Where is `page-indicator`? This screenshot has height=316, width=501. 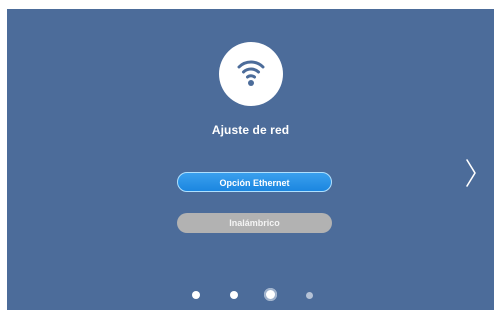
page-indicator is located at coordinates (250, 295).